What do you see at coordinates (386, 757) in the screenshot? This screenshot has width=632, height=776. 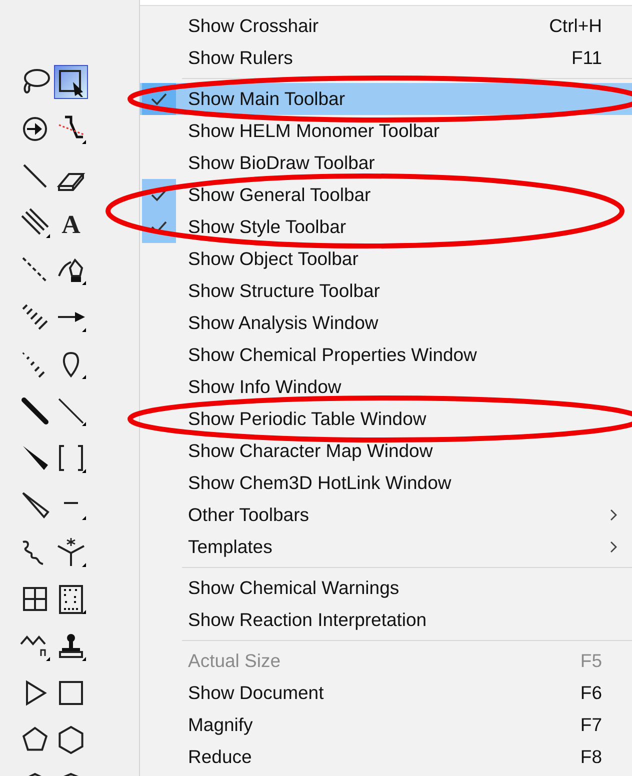 I see `menu-item: Reduce F8` at bounding box center [386, 757].